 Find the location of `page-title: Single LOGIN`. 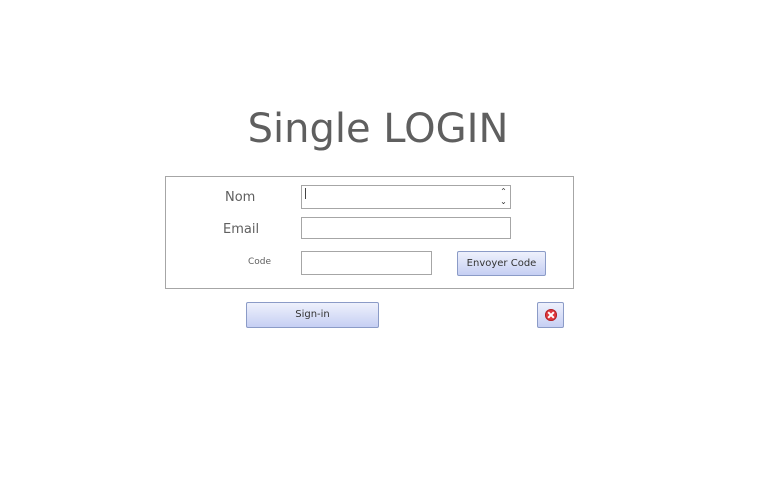

page-title: Single LOGIN is located at coordinates (378, 129).